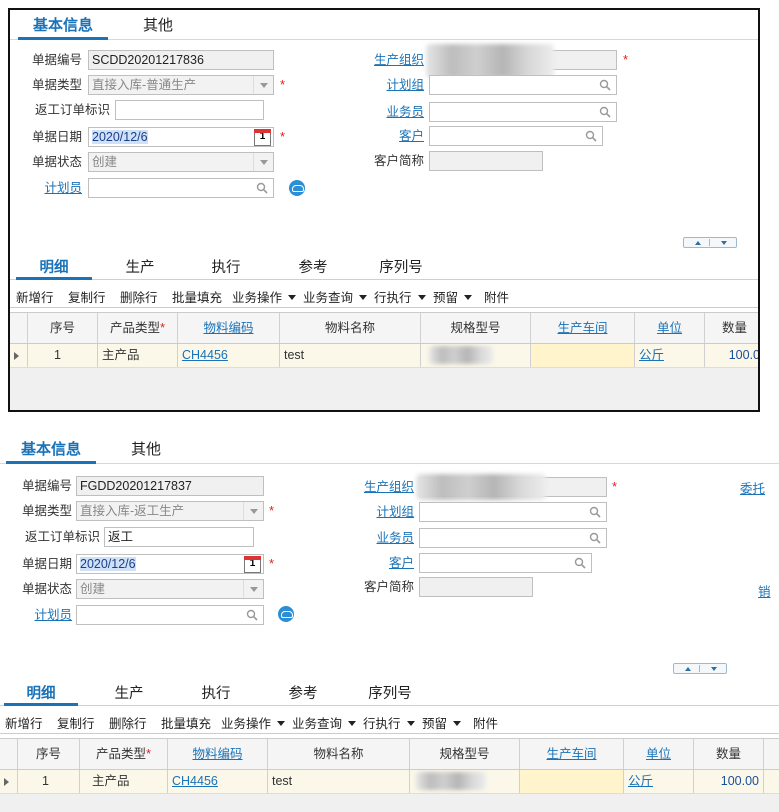  What do you see at coordinates (158, 27) in the screenshot?
I see `tab-other: 其他` at bounding box center [158, 27].